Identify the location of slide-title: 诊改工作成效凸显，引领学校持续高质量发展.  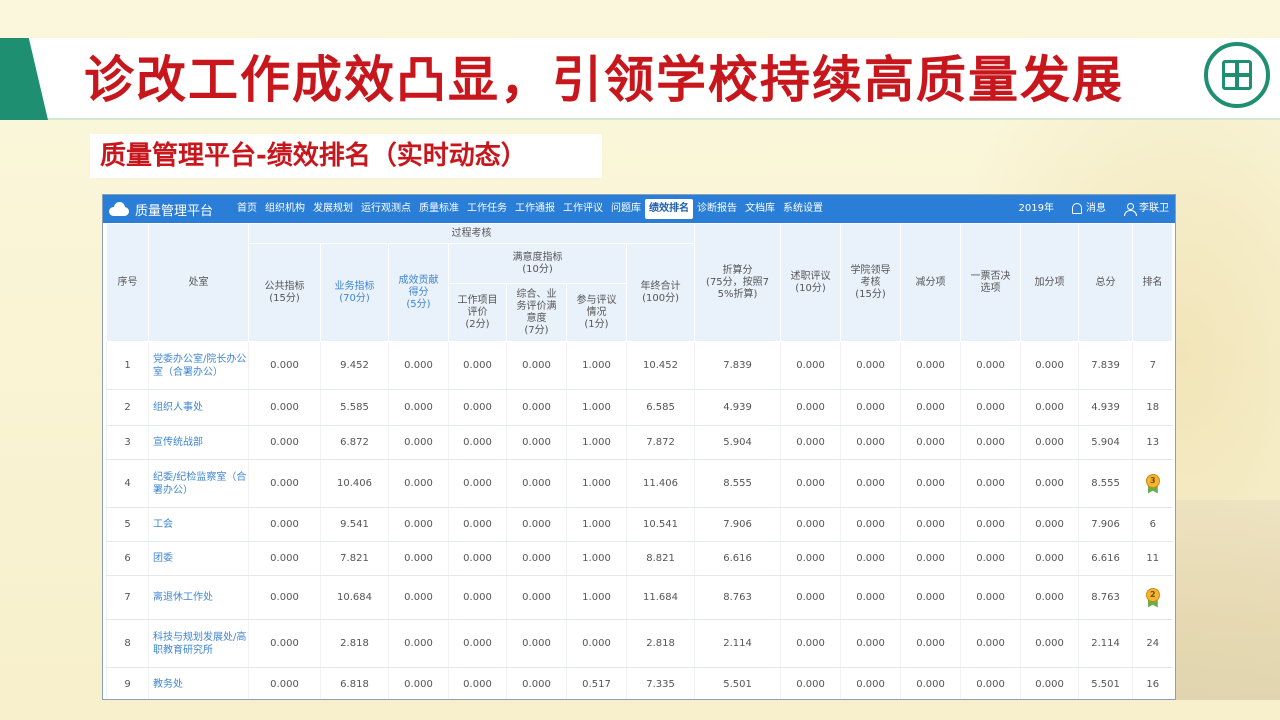
(604, 80).